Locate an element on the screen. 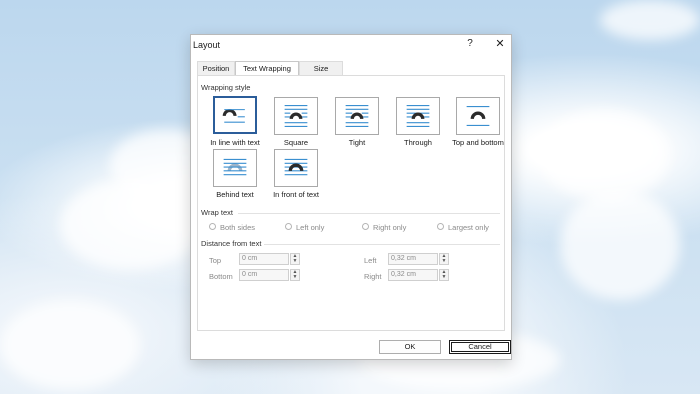  top-and-bottom-wrap-icon is located at coordinates (478, 116).